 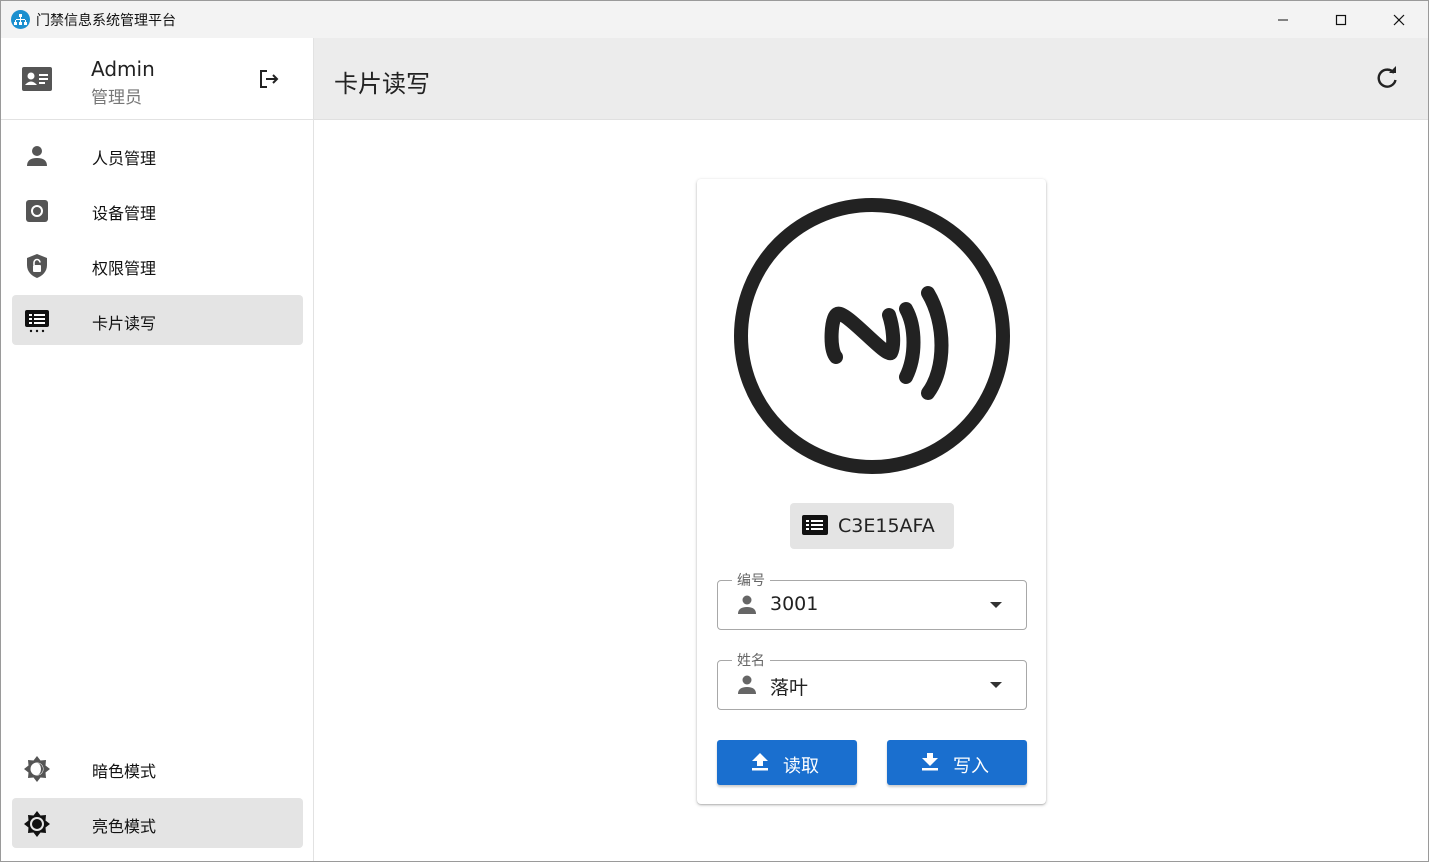 What do you see at coordinates (157, 823) in the screenshot?
I see `light-mode-option: 亮色模式` at bounding box center [157, 823].